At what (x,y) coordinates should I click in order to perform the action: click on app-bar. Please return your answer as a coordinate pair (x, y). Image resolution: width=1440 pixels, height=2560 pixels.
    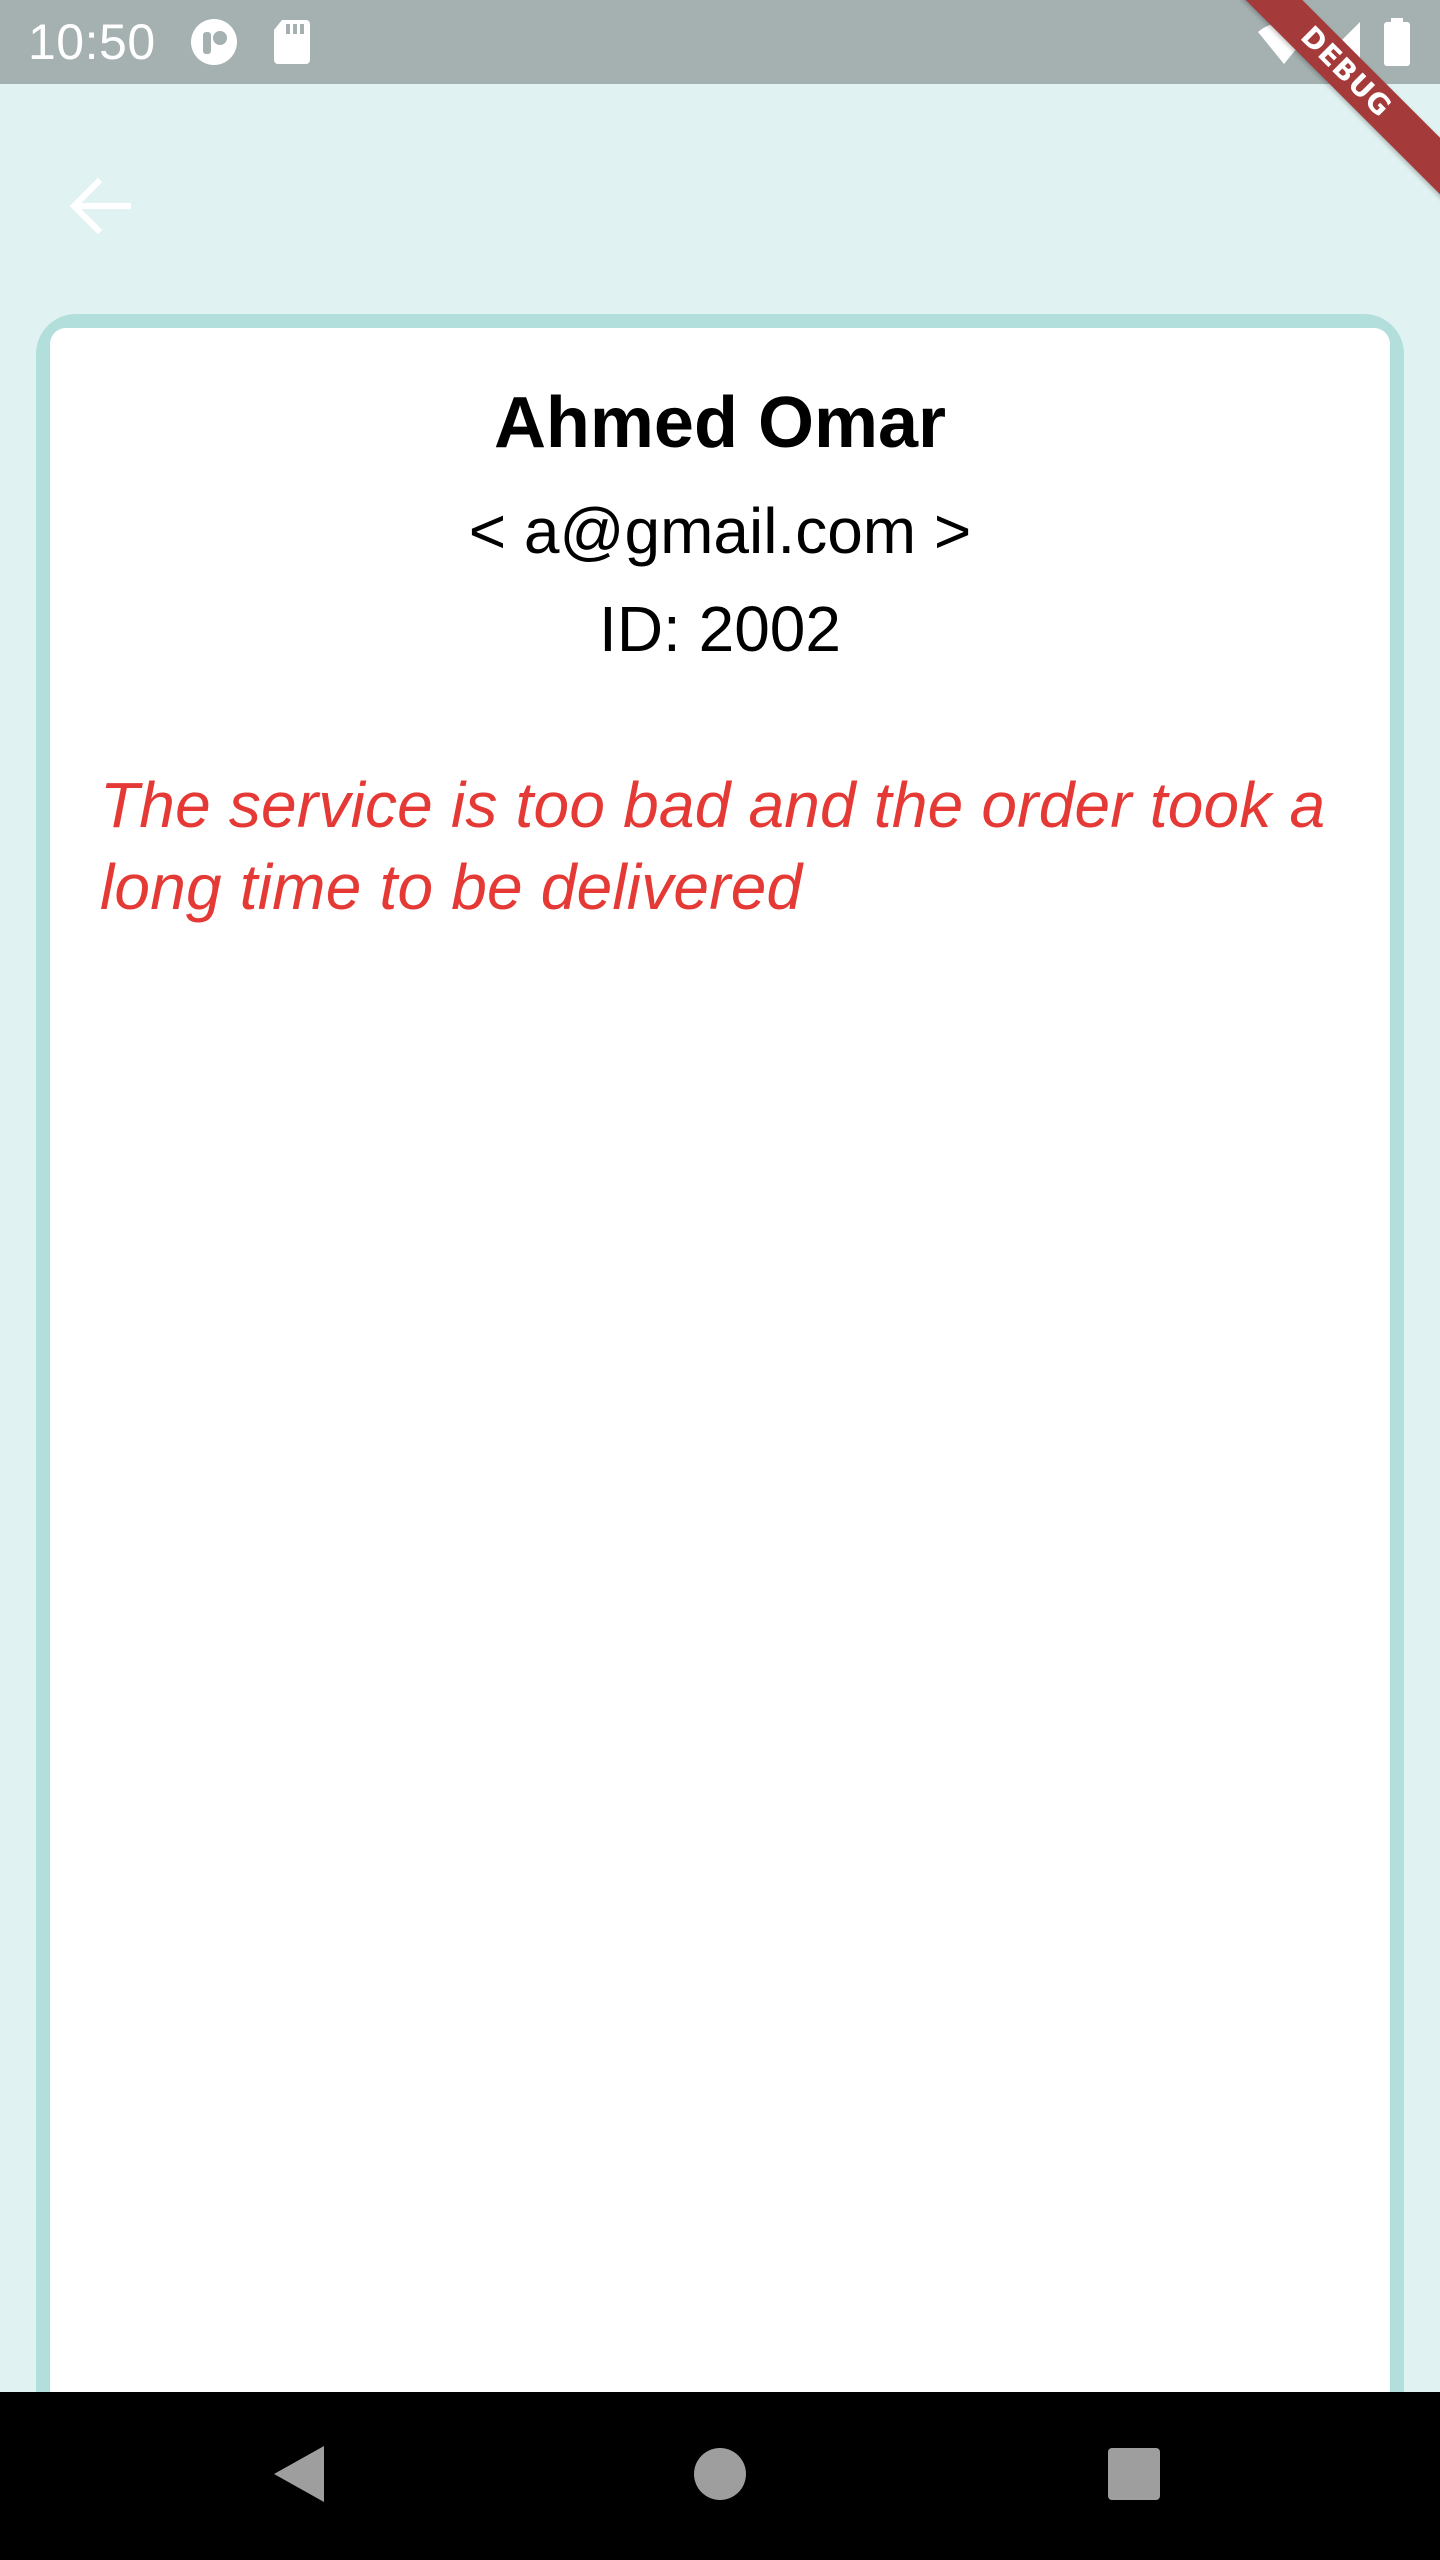
    Looking at the image, I should click on (720, 182).